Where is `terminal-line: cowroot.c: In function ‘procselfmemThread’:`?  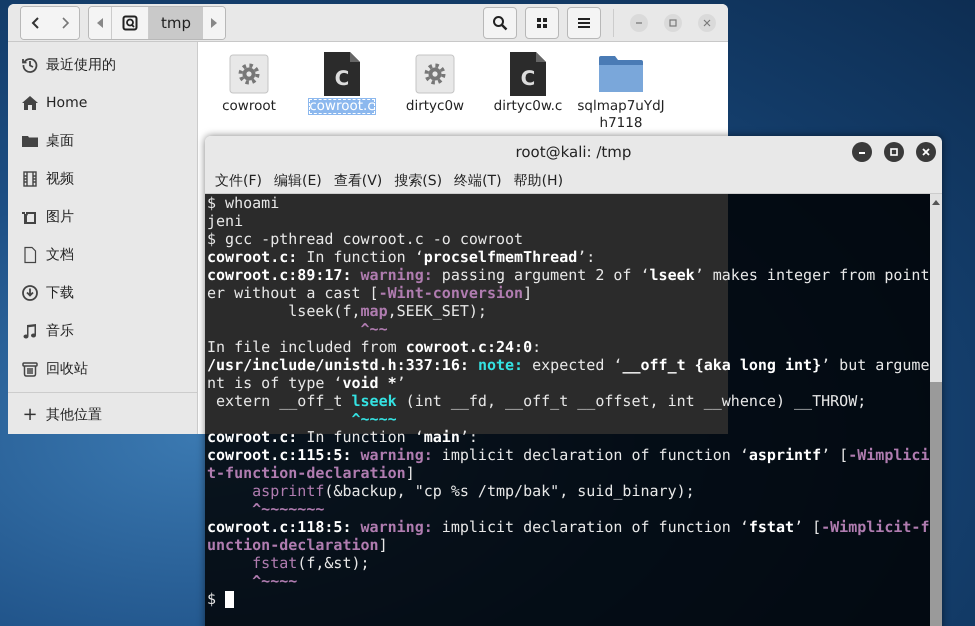 terminal-line: cowroot.c: In function ‘procselfmemThread’: is located at coordinates (401, 257).